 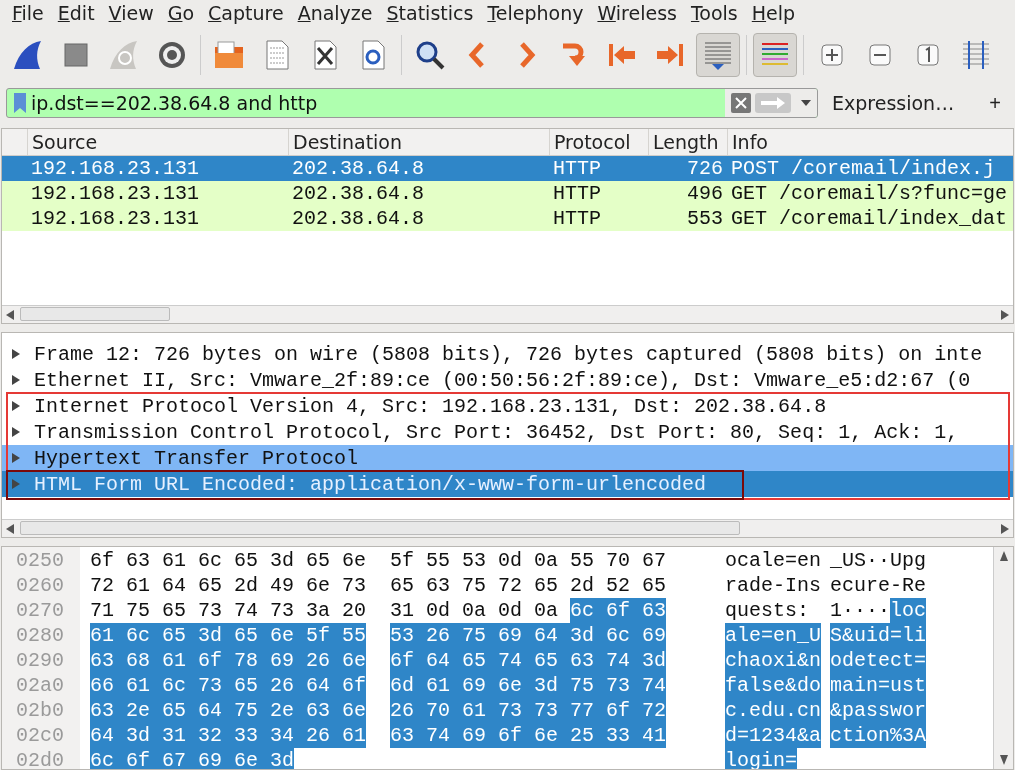 What do you see at coordinates (638, 13) in the screenshot?
I see `menu-item: Wireless` at bounding box center [638, 13].